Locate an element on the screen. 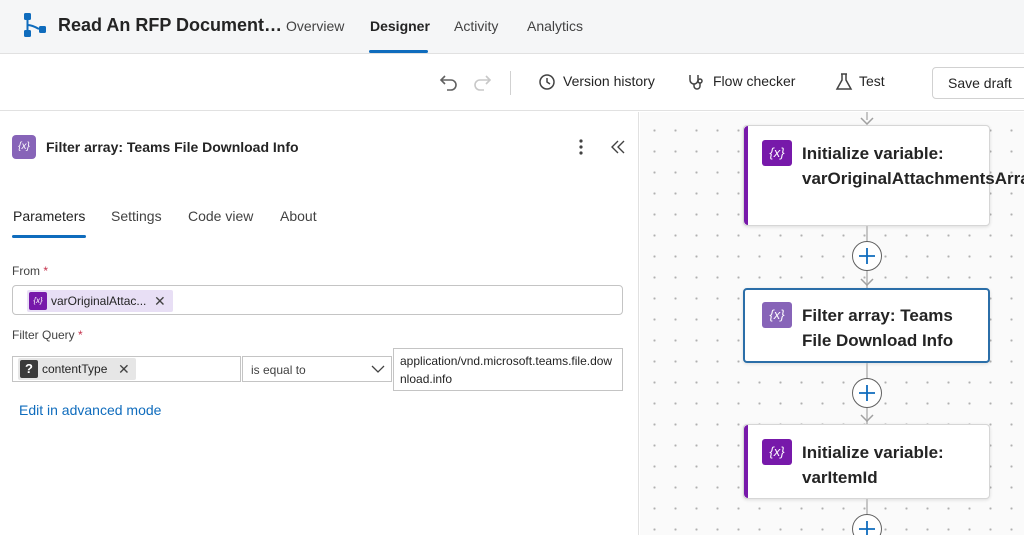 The width and height of the screenshot is (1024, 535). variable-token: {x} varOriginalAttac... ✕ is located at coordinates (100, 301).